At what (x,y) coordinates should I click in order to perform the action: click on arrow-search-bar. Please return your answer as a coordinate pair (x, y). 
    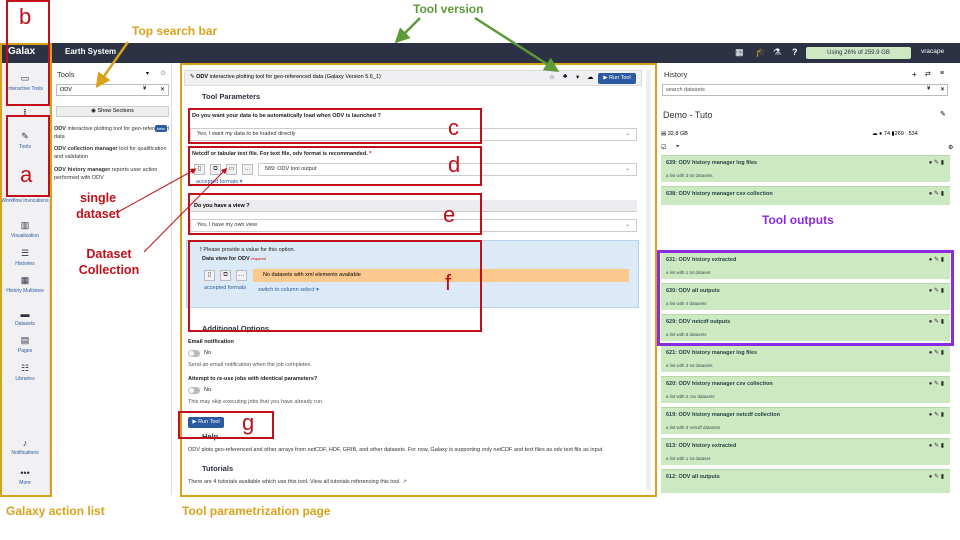
    Looking at the image, I should click on (112, 65).